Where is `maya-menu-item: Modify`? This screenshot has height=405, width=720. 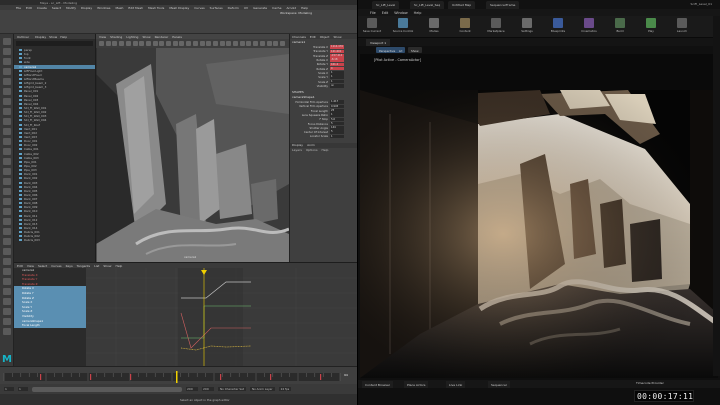
maya-menu-item: Modify is located at coordinates (71, 8).